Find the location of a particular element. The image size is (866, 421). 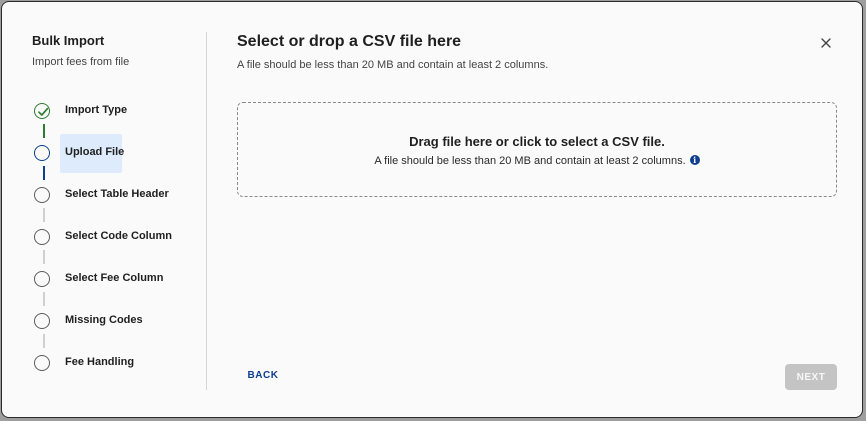

step-select-table-header: Select Table Header is located at coordinates (104, 207).